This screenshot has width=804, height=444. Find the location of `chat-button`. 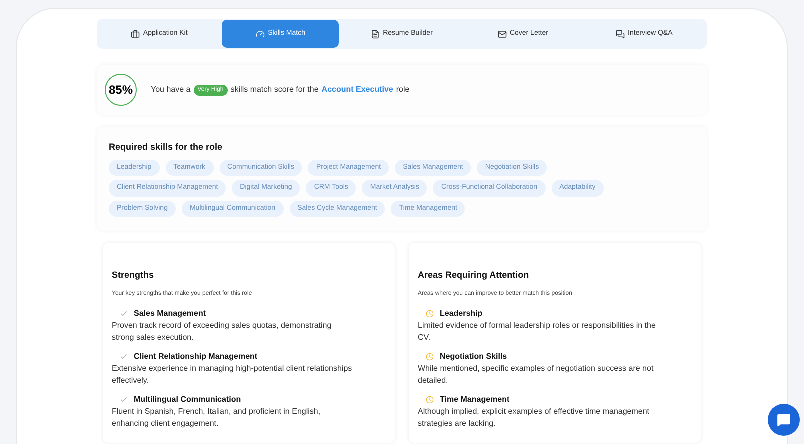

chat-button is located at coordinates (784, 420).